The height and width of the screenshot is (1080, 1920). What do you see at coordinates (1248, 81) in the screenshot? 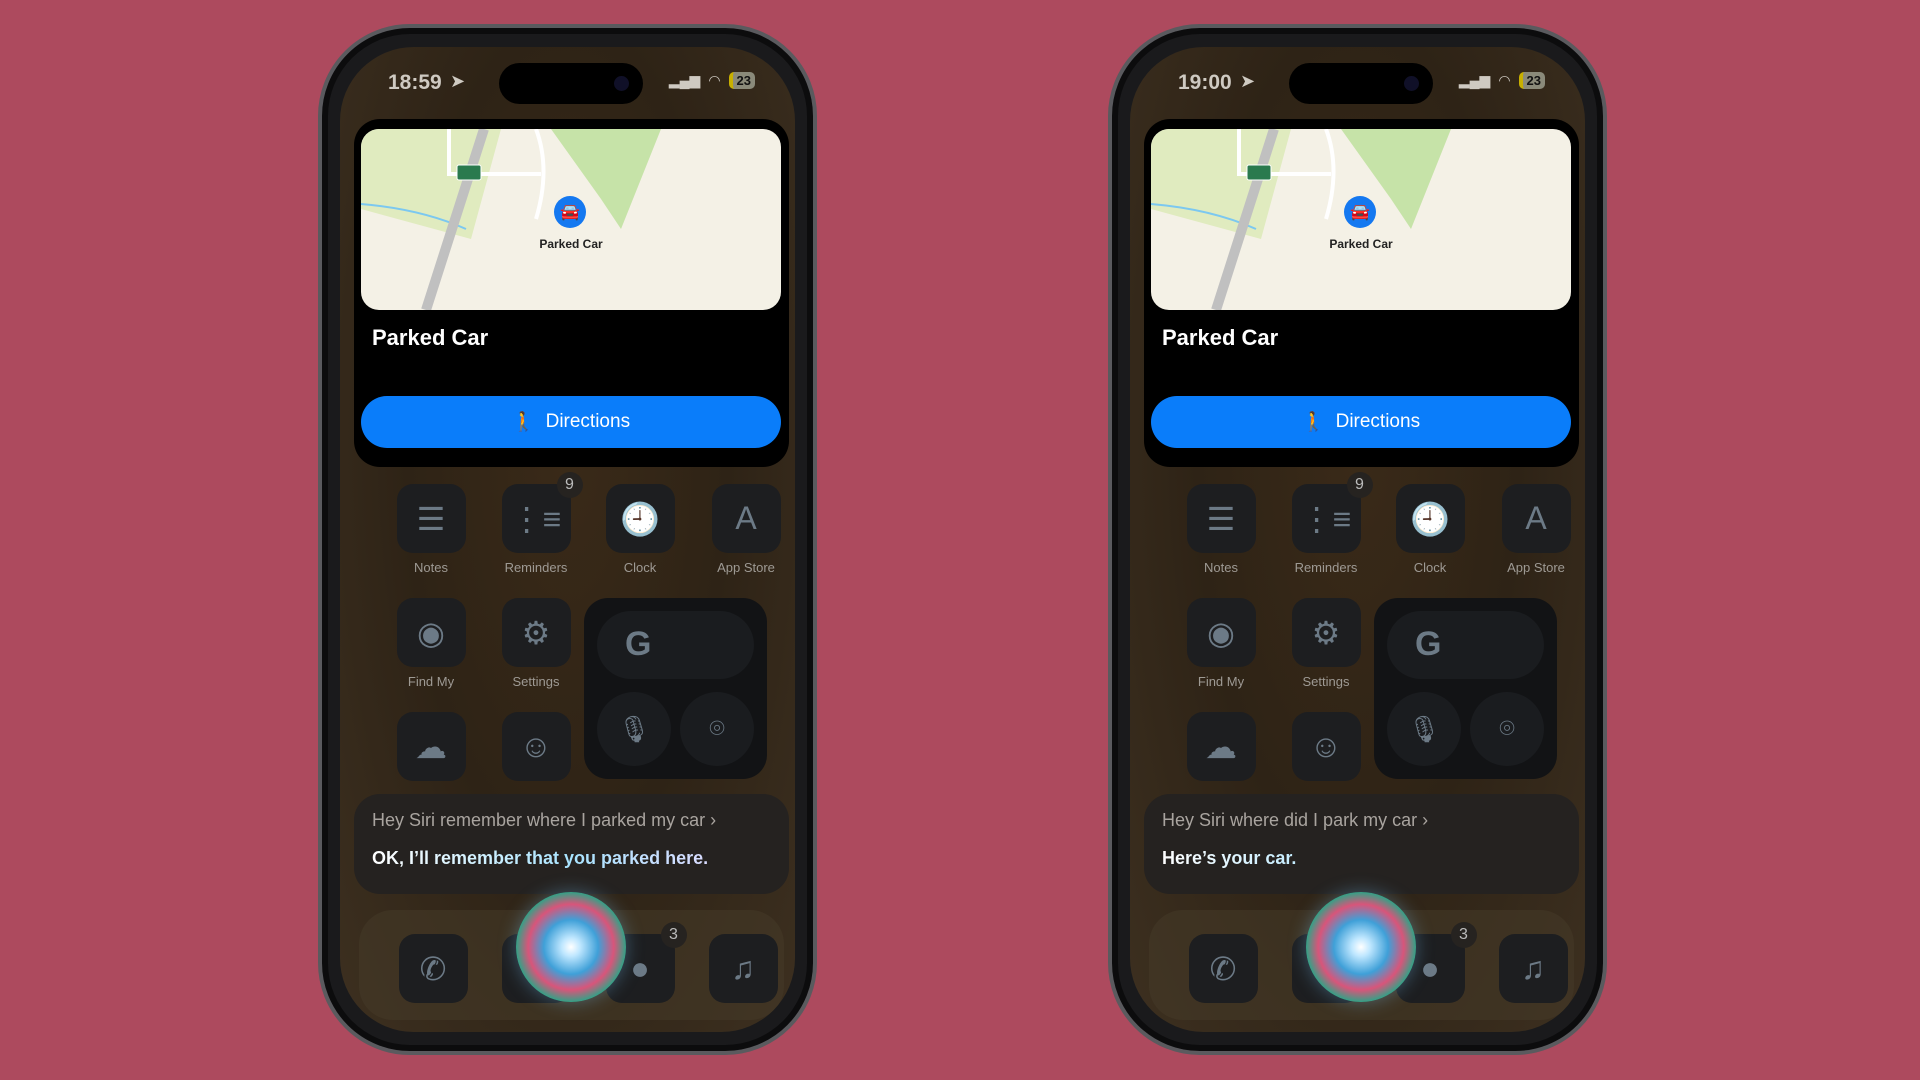
I see `location-arrow-icon: ➤` at bounding box center [1248, 81].